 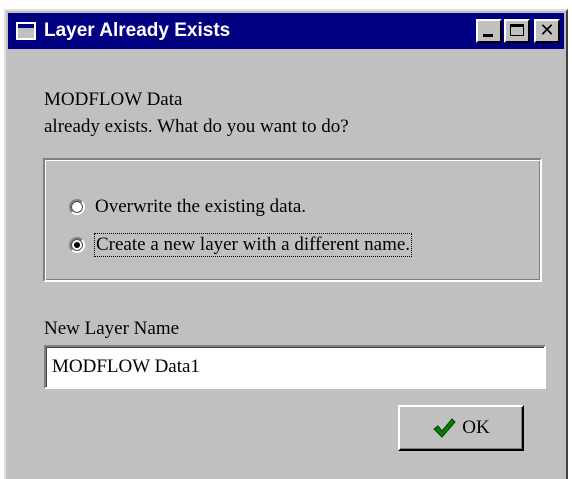 I want to click on option-overwrite-label: Overwrite the existing data., so click(x=200, y=207).